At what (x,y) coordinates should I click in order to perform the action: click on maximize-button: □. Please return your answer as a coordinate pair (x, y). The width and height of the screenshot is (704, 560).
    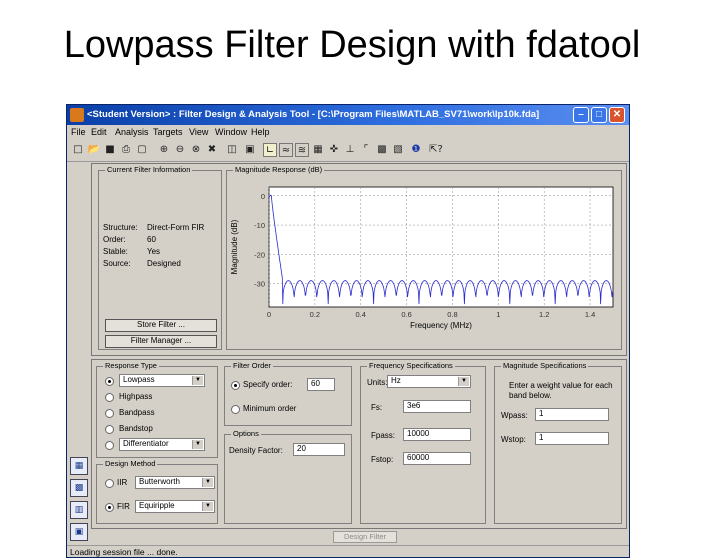
    Looking at the image, I should click on (599, 115).